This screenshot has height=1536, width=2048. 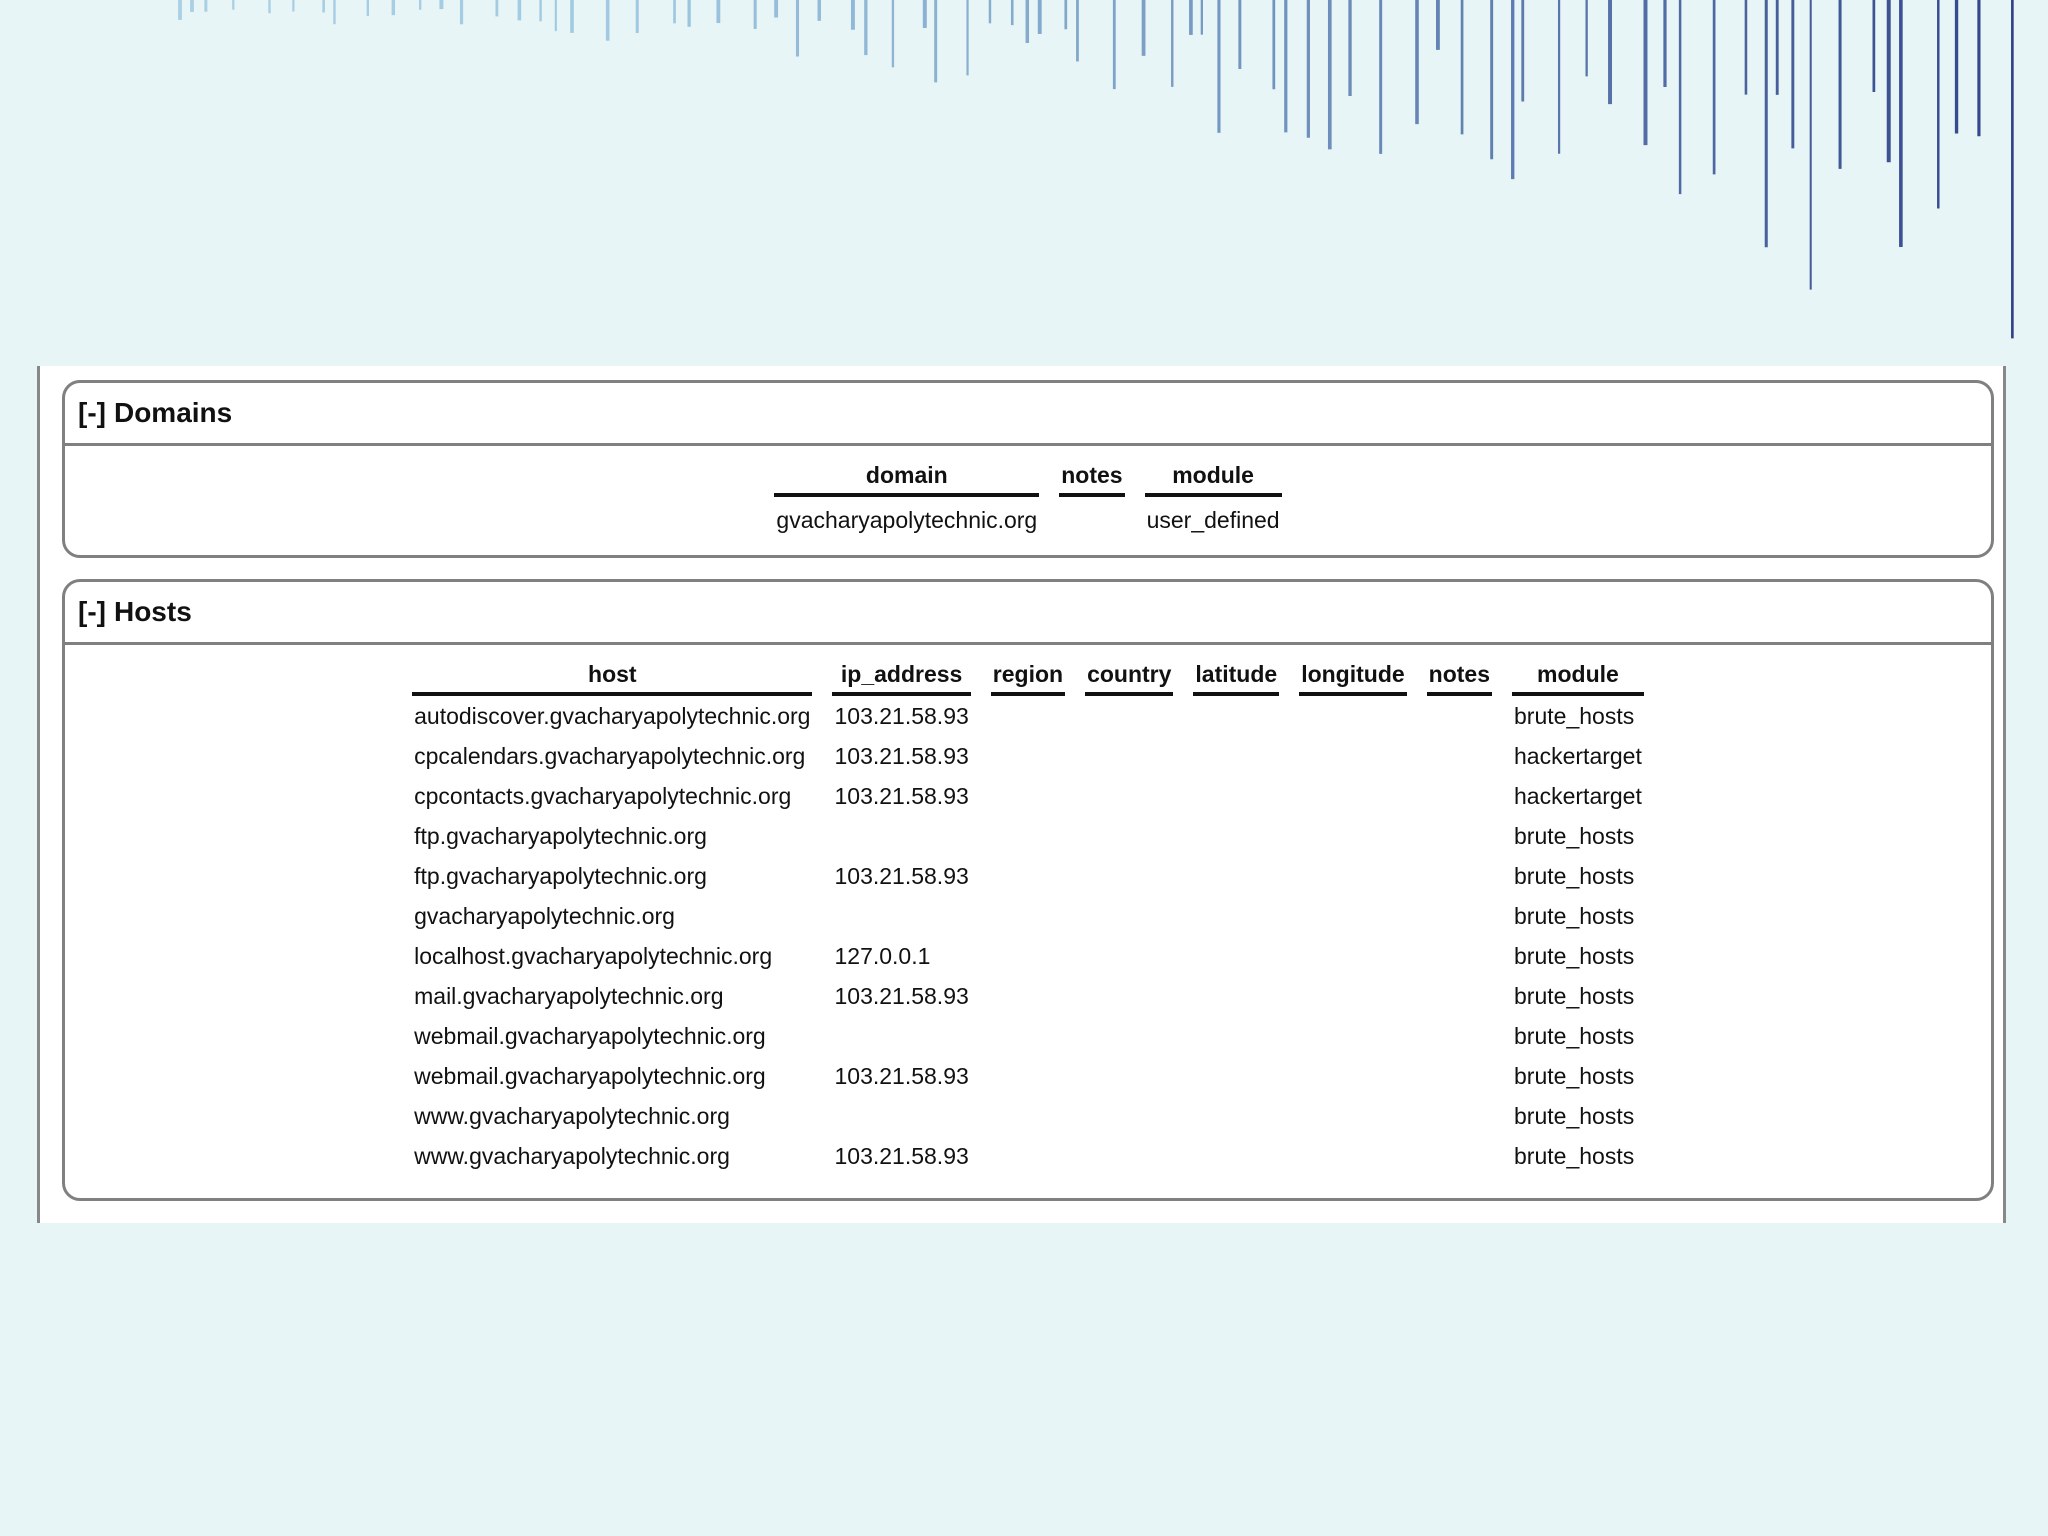 I want to click on host-cell: cpcalendars.gvacharyapolytechnic.org, so click(x=610, y=755).